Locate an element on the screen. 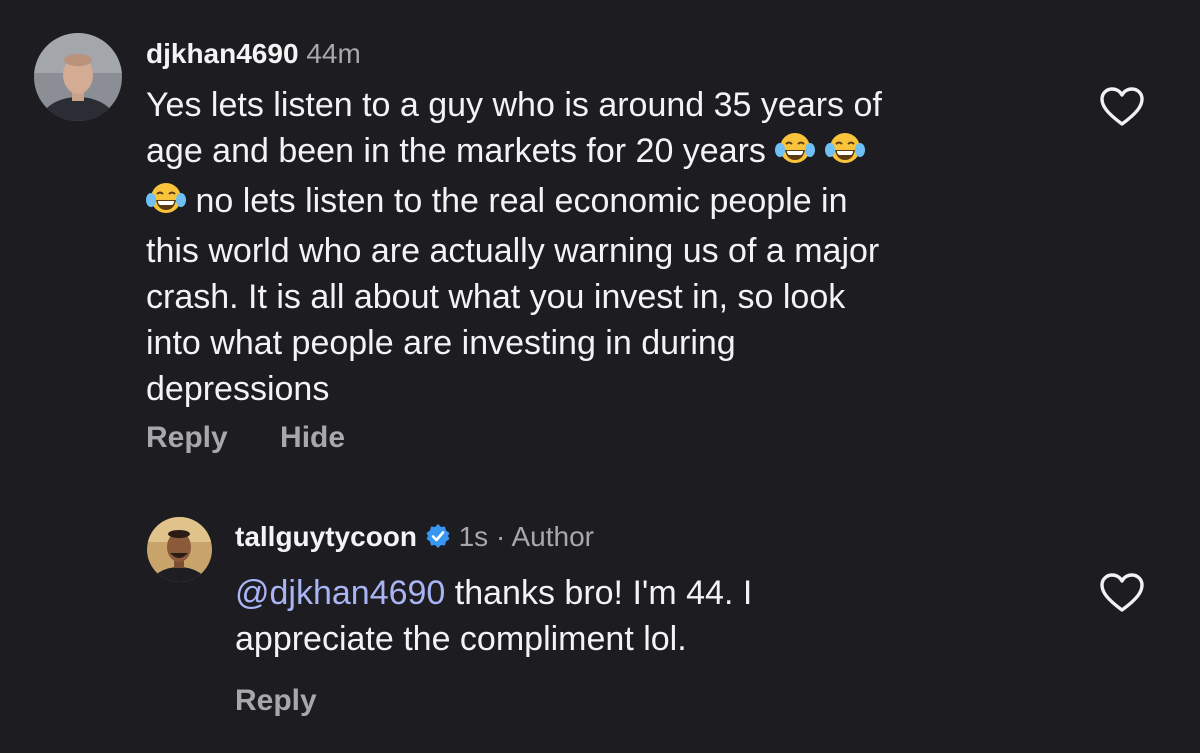 This screenshot has height=753, width=1200. comment-line: appreciate the compliment lol. is located at coordinates (461, 639).